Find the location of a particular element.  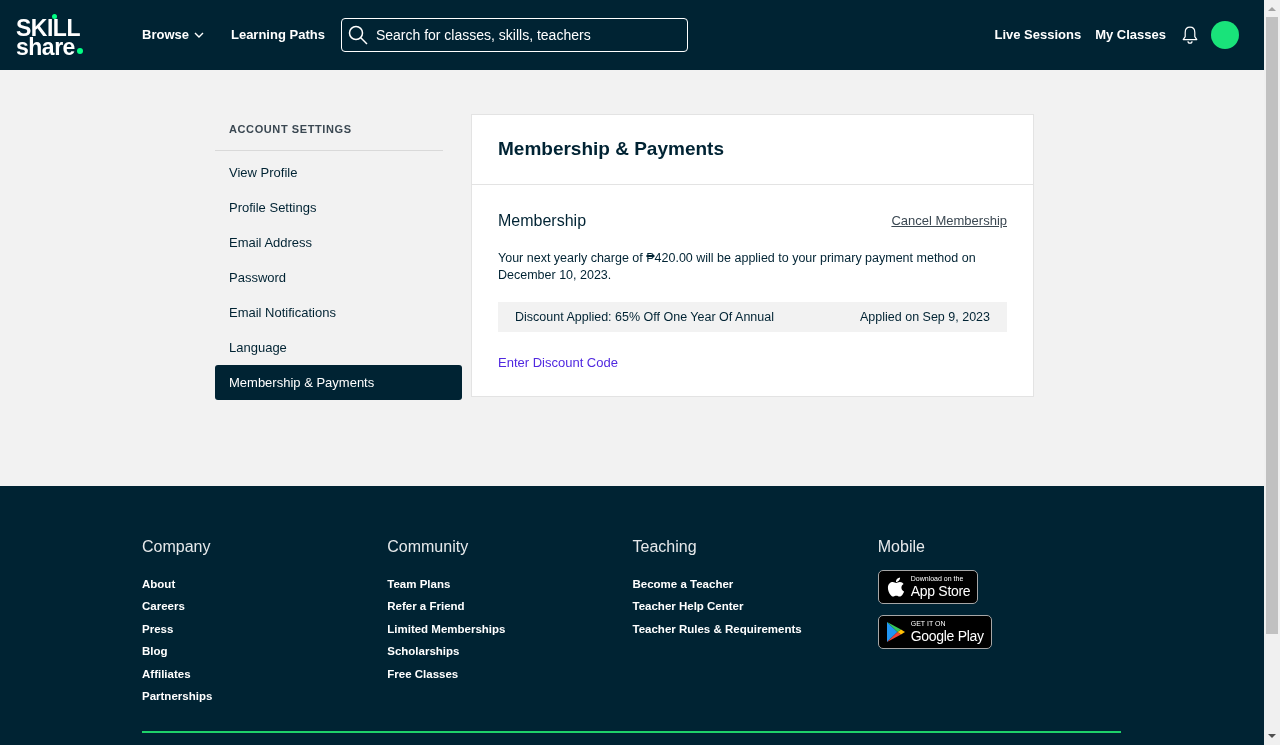

badge-title: Google Play is located at coordinates (947, 636).